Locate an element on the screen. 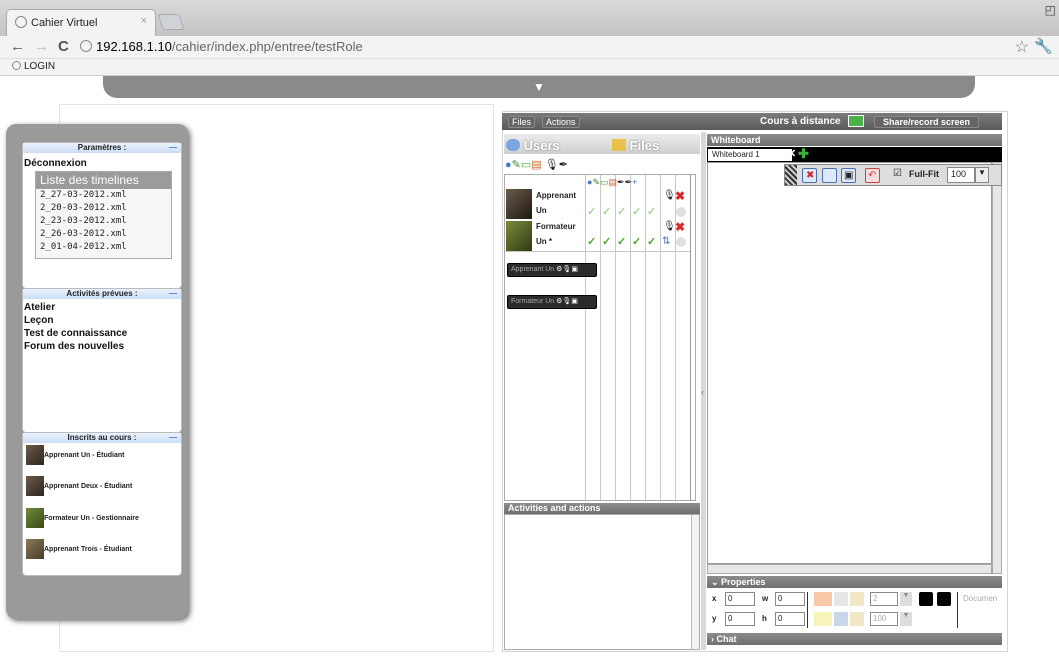  screen-icon is located at coordinates (856, 121).